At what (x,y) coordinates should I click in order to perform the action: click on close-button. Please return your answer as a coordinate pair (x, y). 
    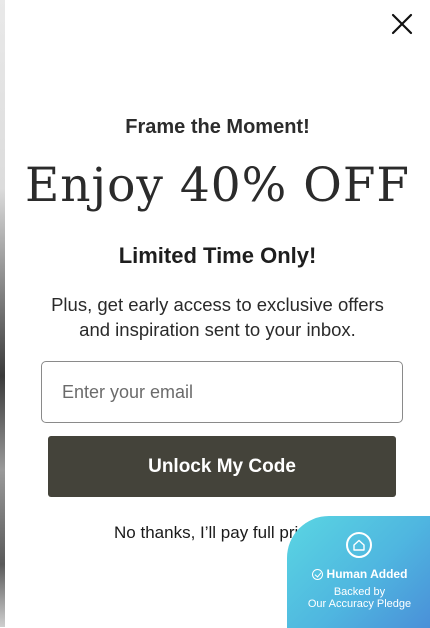
    Looking at the image, I should click on (402, 24).